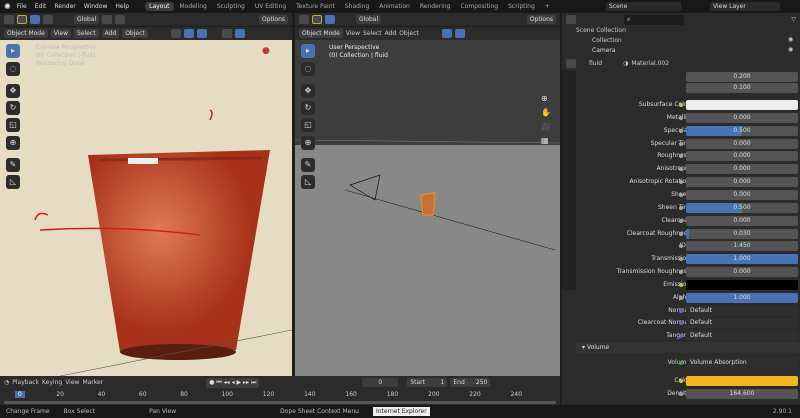 The width and height of the screenshot is (800, 418). What do you see at coordinates (357, 6) in the screenshot?
I see `tab-shading: Shading` at bounding box center [357, 6].